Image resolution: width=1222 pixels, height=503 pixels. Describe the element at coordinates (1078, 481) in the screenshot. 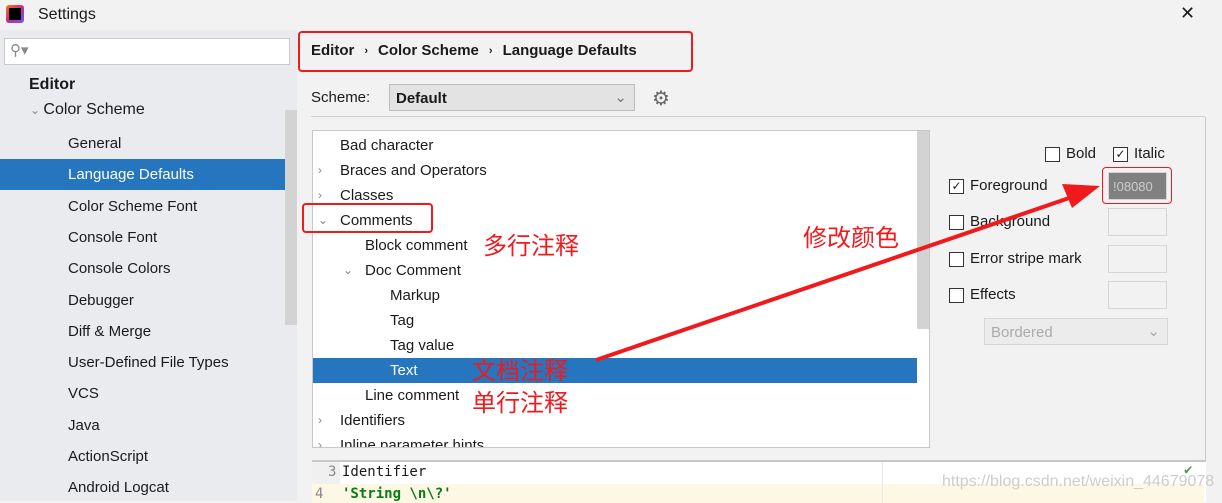

I see `watermark: https://blog.csdn.net/weixin_44679078` at that location.